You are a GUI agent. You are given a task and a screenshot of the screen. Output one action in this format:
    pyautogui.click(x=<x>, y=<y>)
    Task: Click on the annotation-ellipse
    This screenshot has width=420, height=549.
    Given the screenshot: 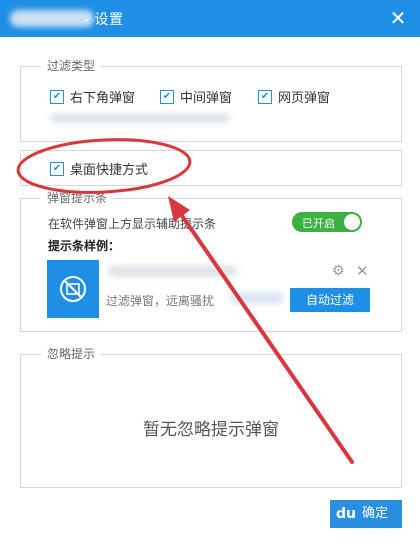 What is the action you would take?
    pyautogui.click(x=104, y=166)
    